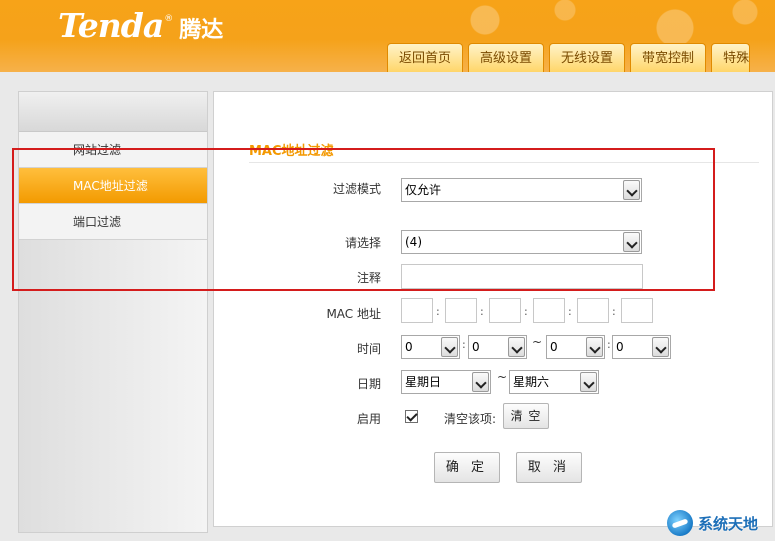 The width and height of the screenshot is (775, 541). Describe the element at coordinates (497, 347) in the screenshot. I see `start-minute-select: 0` at that location.